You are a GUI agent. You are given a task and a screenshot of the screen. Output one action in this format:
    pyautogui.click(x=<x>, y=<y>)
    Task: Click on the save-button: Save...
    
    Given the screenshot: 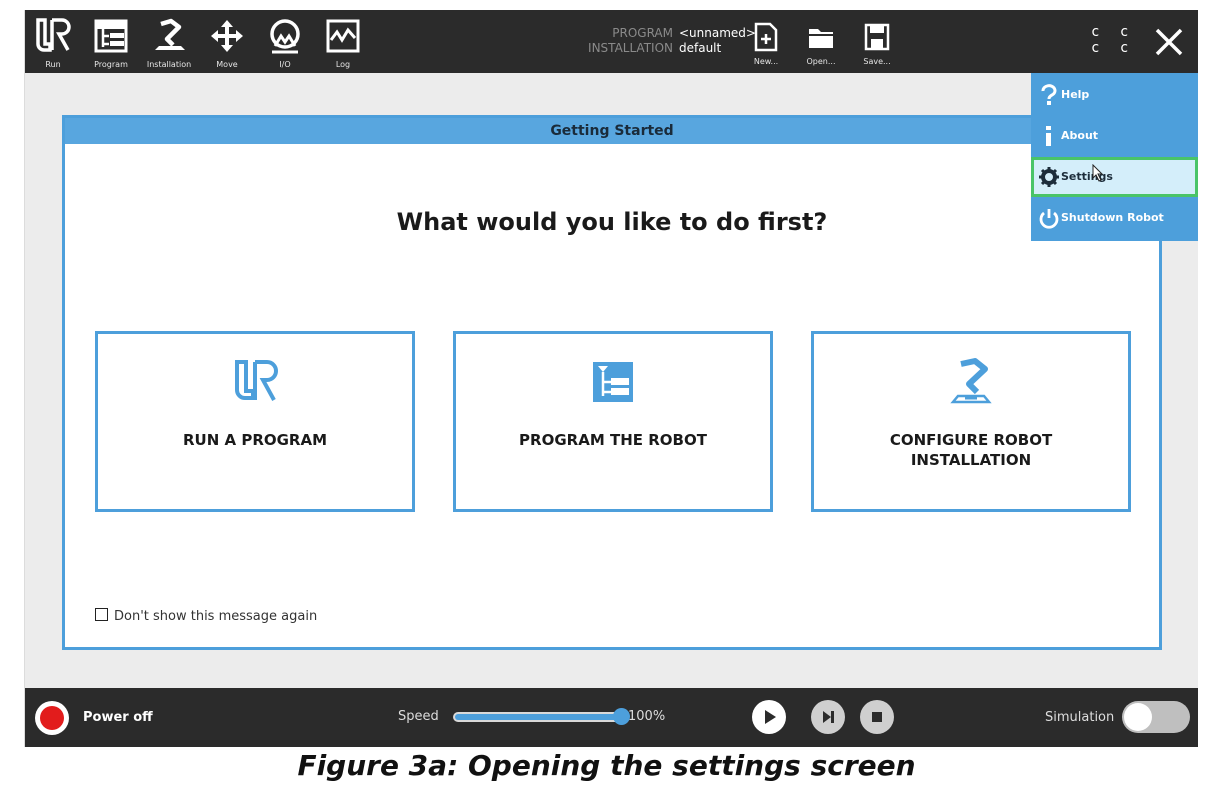 What is the action you would take?
    pyautogui.click(x=877, y=43)
    